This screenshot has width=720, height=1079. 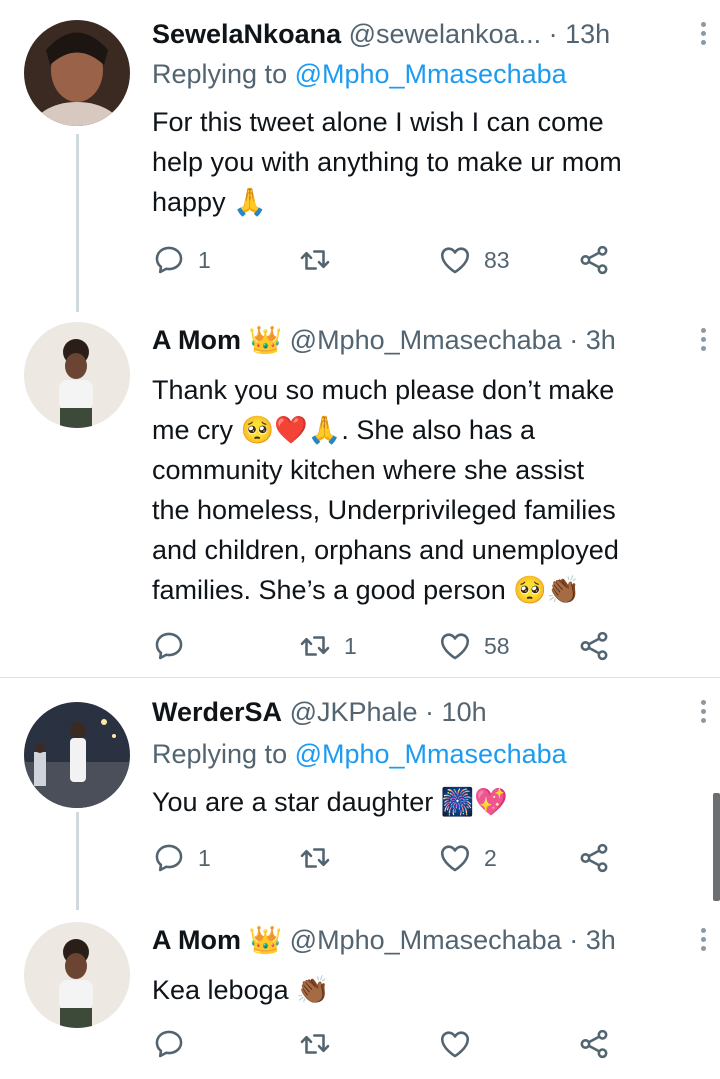 I want to click on like-count: 83, so click(x=497, y=259).